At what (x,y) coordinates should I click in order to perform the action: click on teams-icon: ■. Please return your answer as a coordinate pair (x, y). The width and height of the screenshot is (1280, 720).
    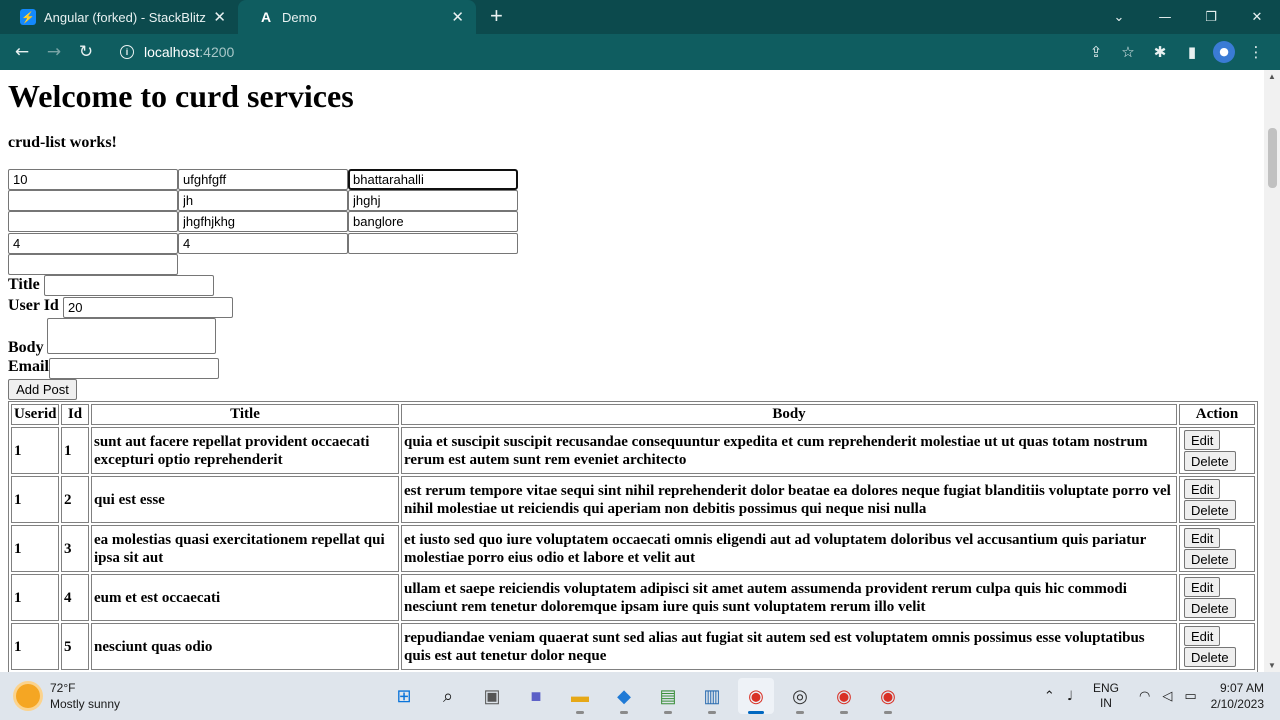
    Looking at the image, I should click on (536, 696).